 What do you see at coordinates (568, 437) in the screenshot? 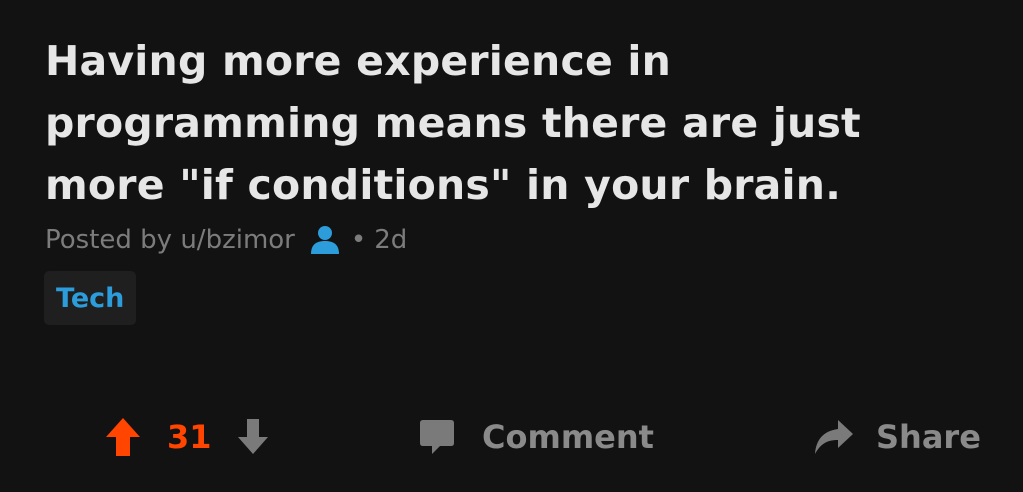
I see `comment-label: Comment` at bounding box center [568, 437].